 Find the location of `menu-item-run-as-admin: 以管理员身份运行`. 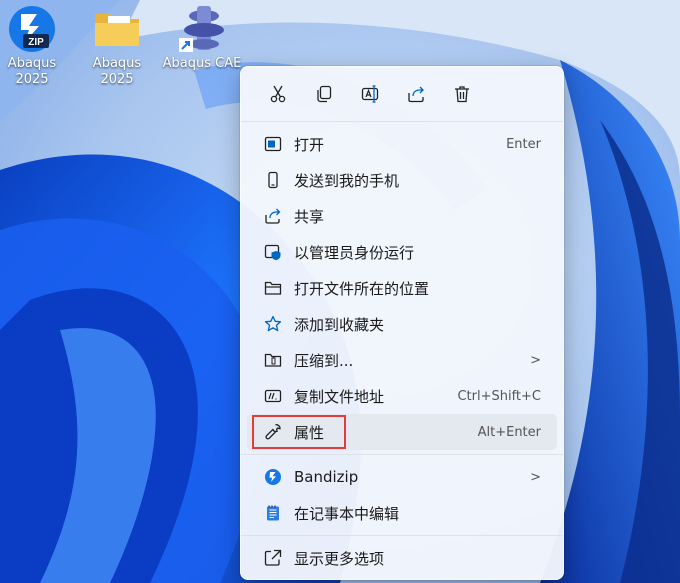

menu-item-run-as-admin: 以管理员身份运行 is located at coordinates (402, 252).